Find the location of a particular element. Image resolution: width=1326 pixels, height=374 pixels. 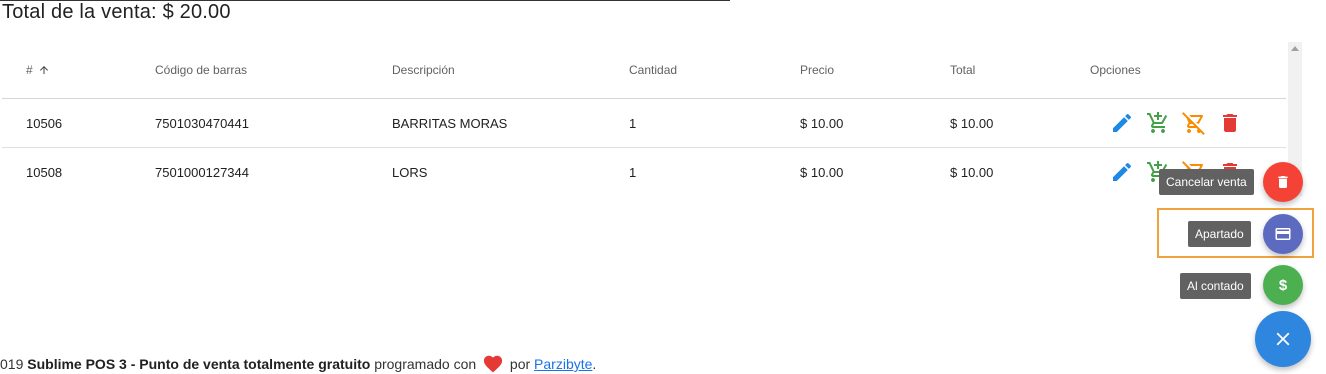

column-header-options: Opciones is located at coordinates (1188, 70).